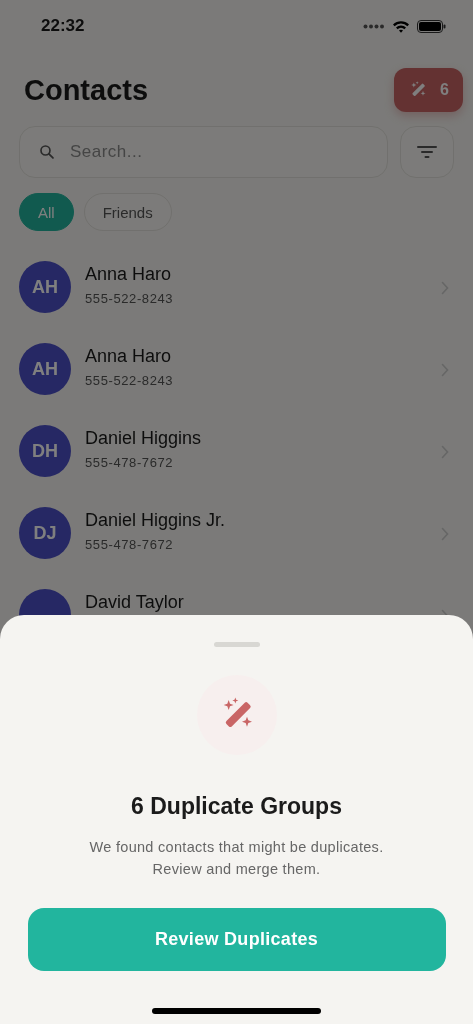 The height and width of the screenshot is (1024, 473). What do you see at coordinates (47, 152) in the screenshot?
I see `search-icon` at bounding box center [47, 152].